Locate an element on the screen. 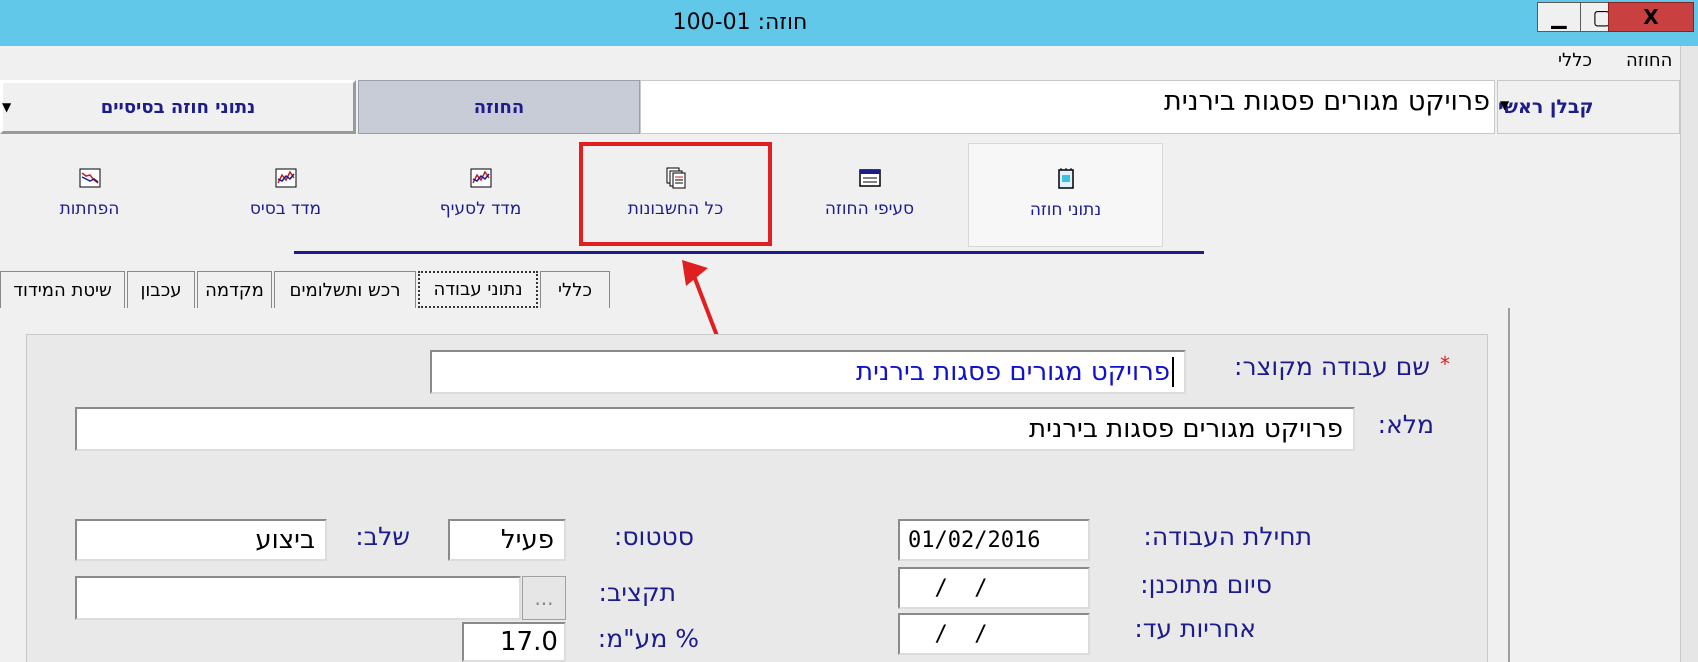 The width and height of the screenshot is (1698, 662). tab-delay: עכבון is located at coordinates (161, 289).